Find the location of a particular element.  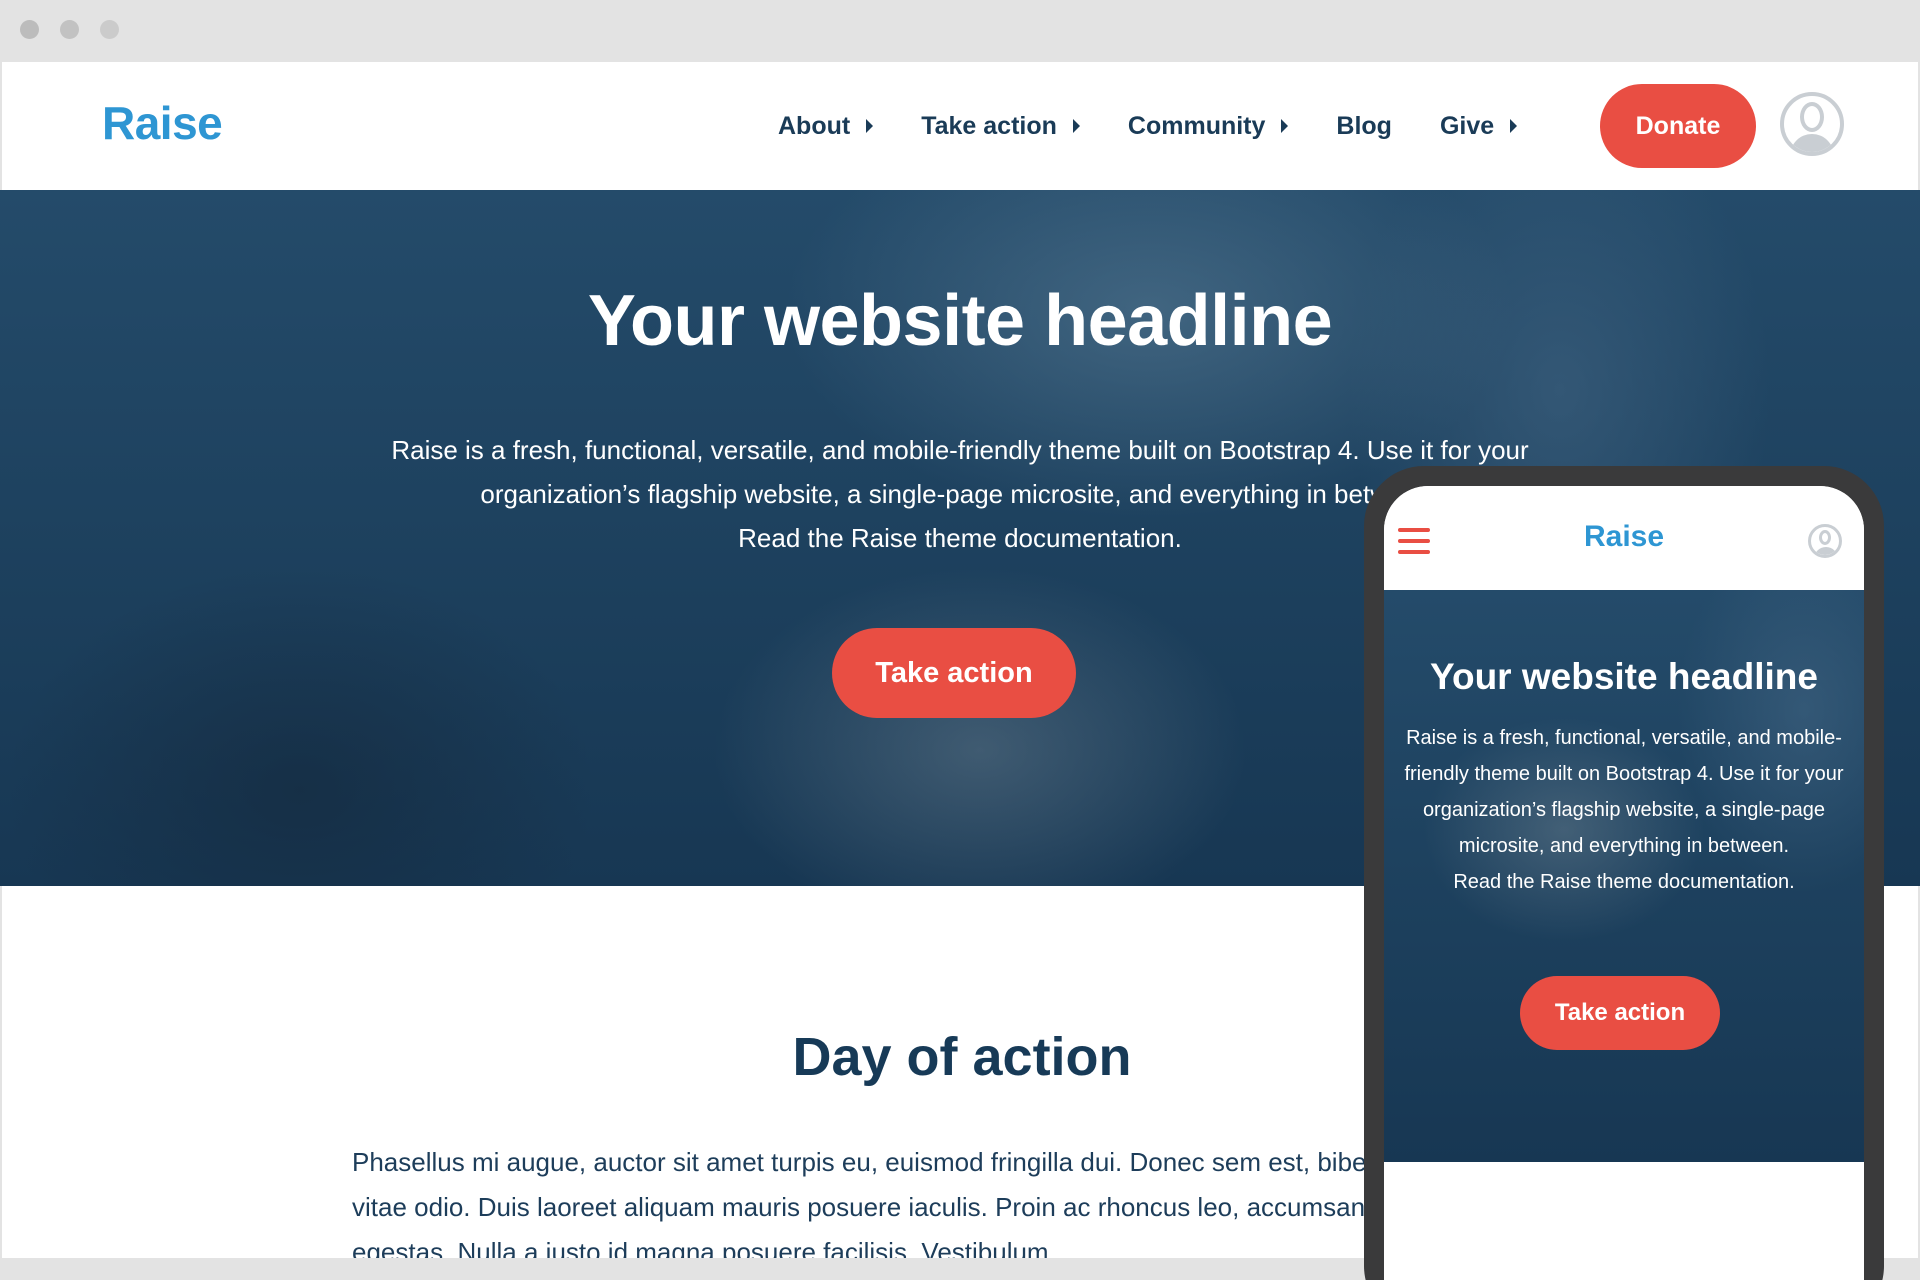

window-minimize-dot is located at coordinates (69, 29).